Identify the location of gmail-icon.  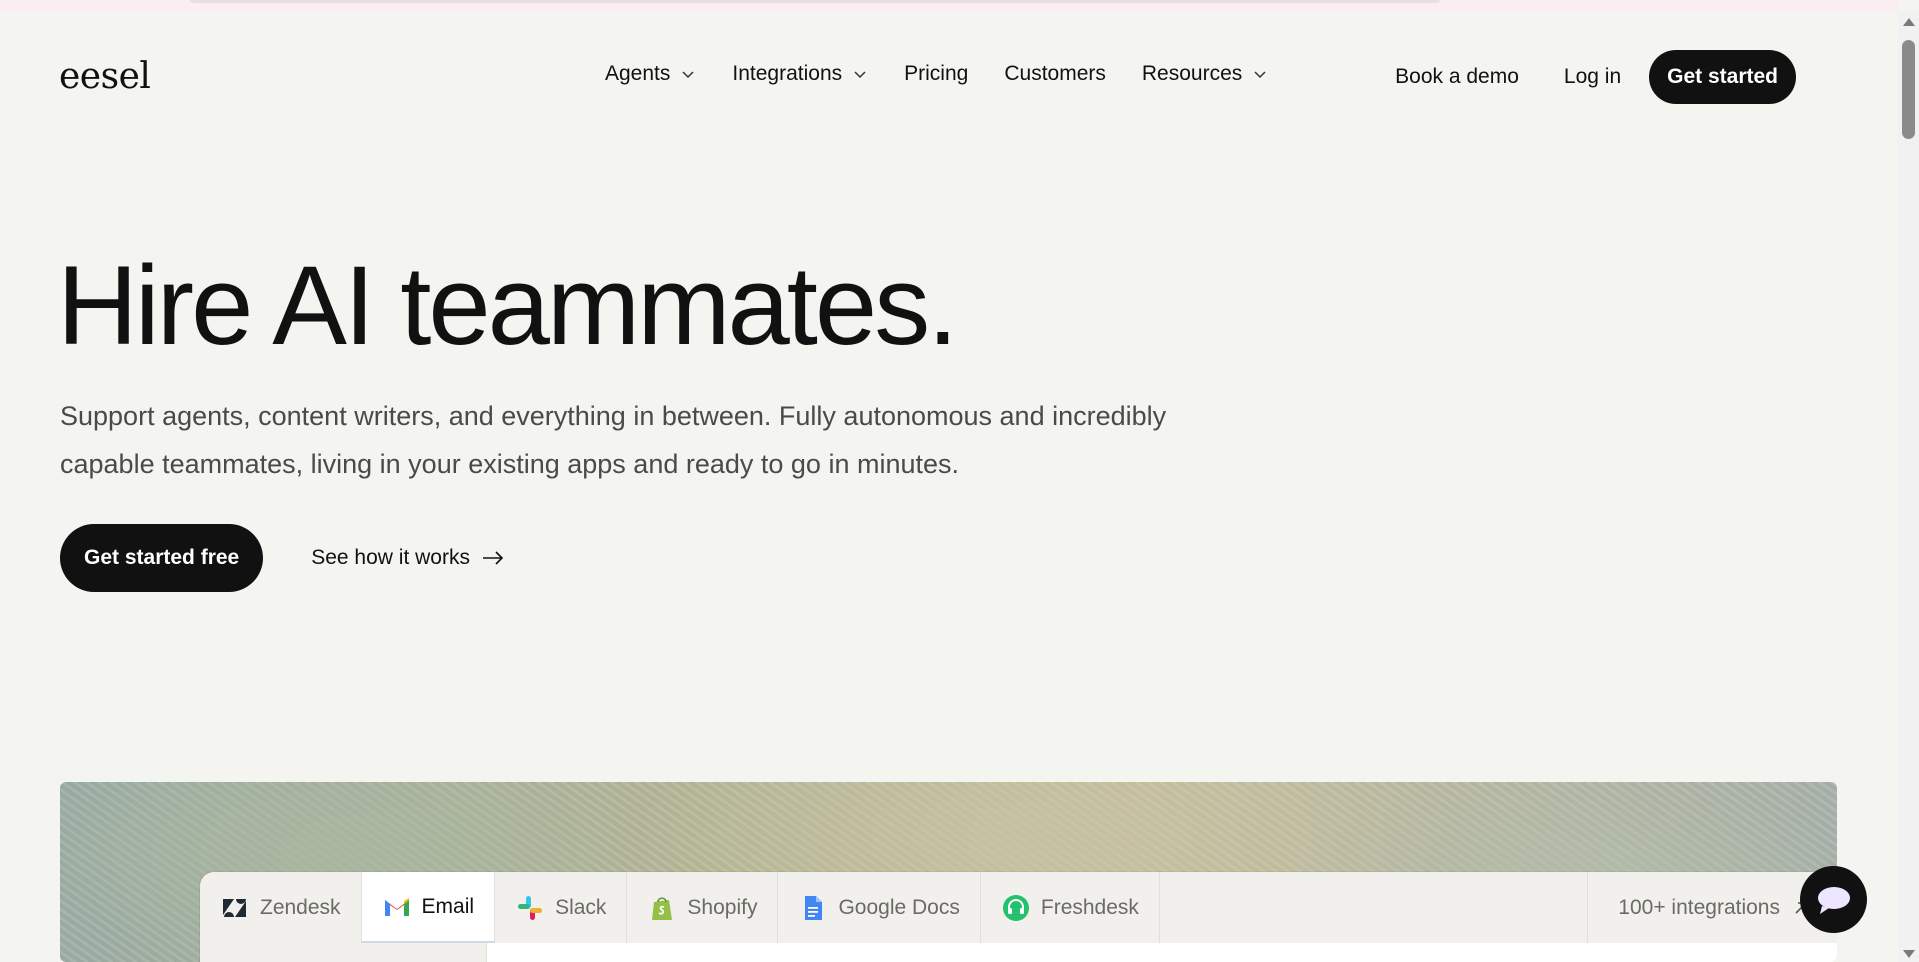
(396, 906).